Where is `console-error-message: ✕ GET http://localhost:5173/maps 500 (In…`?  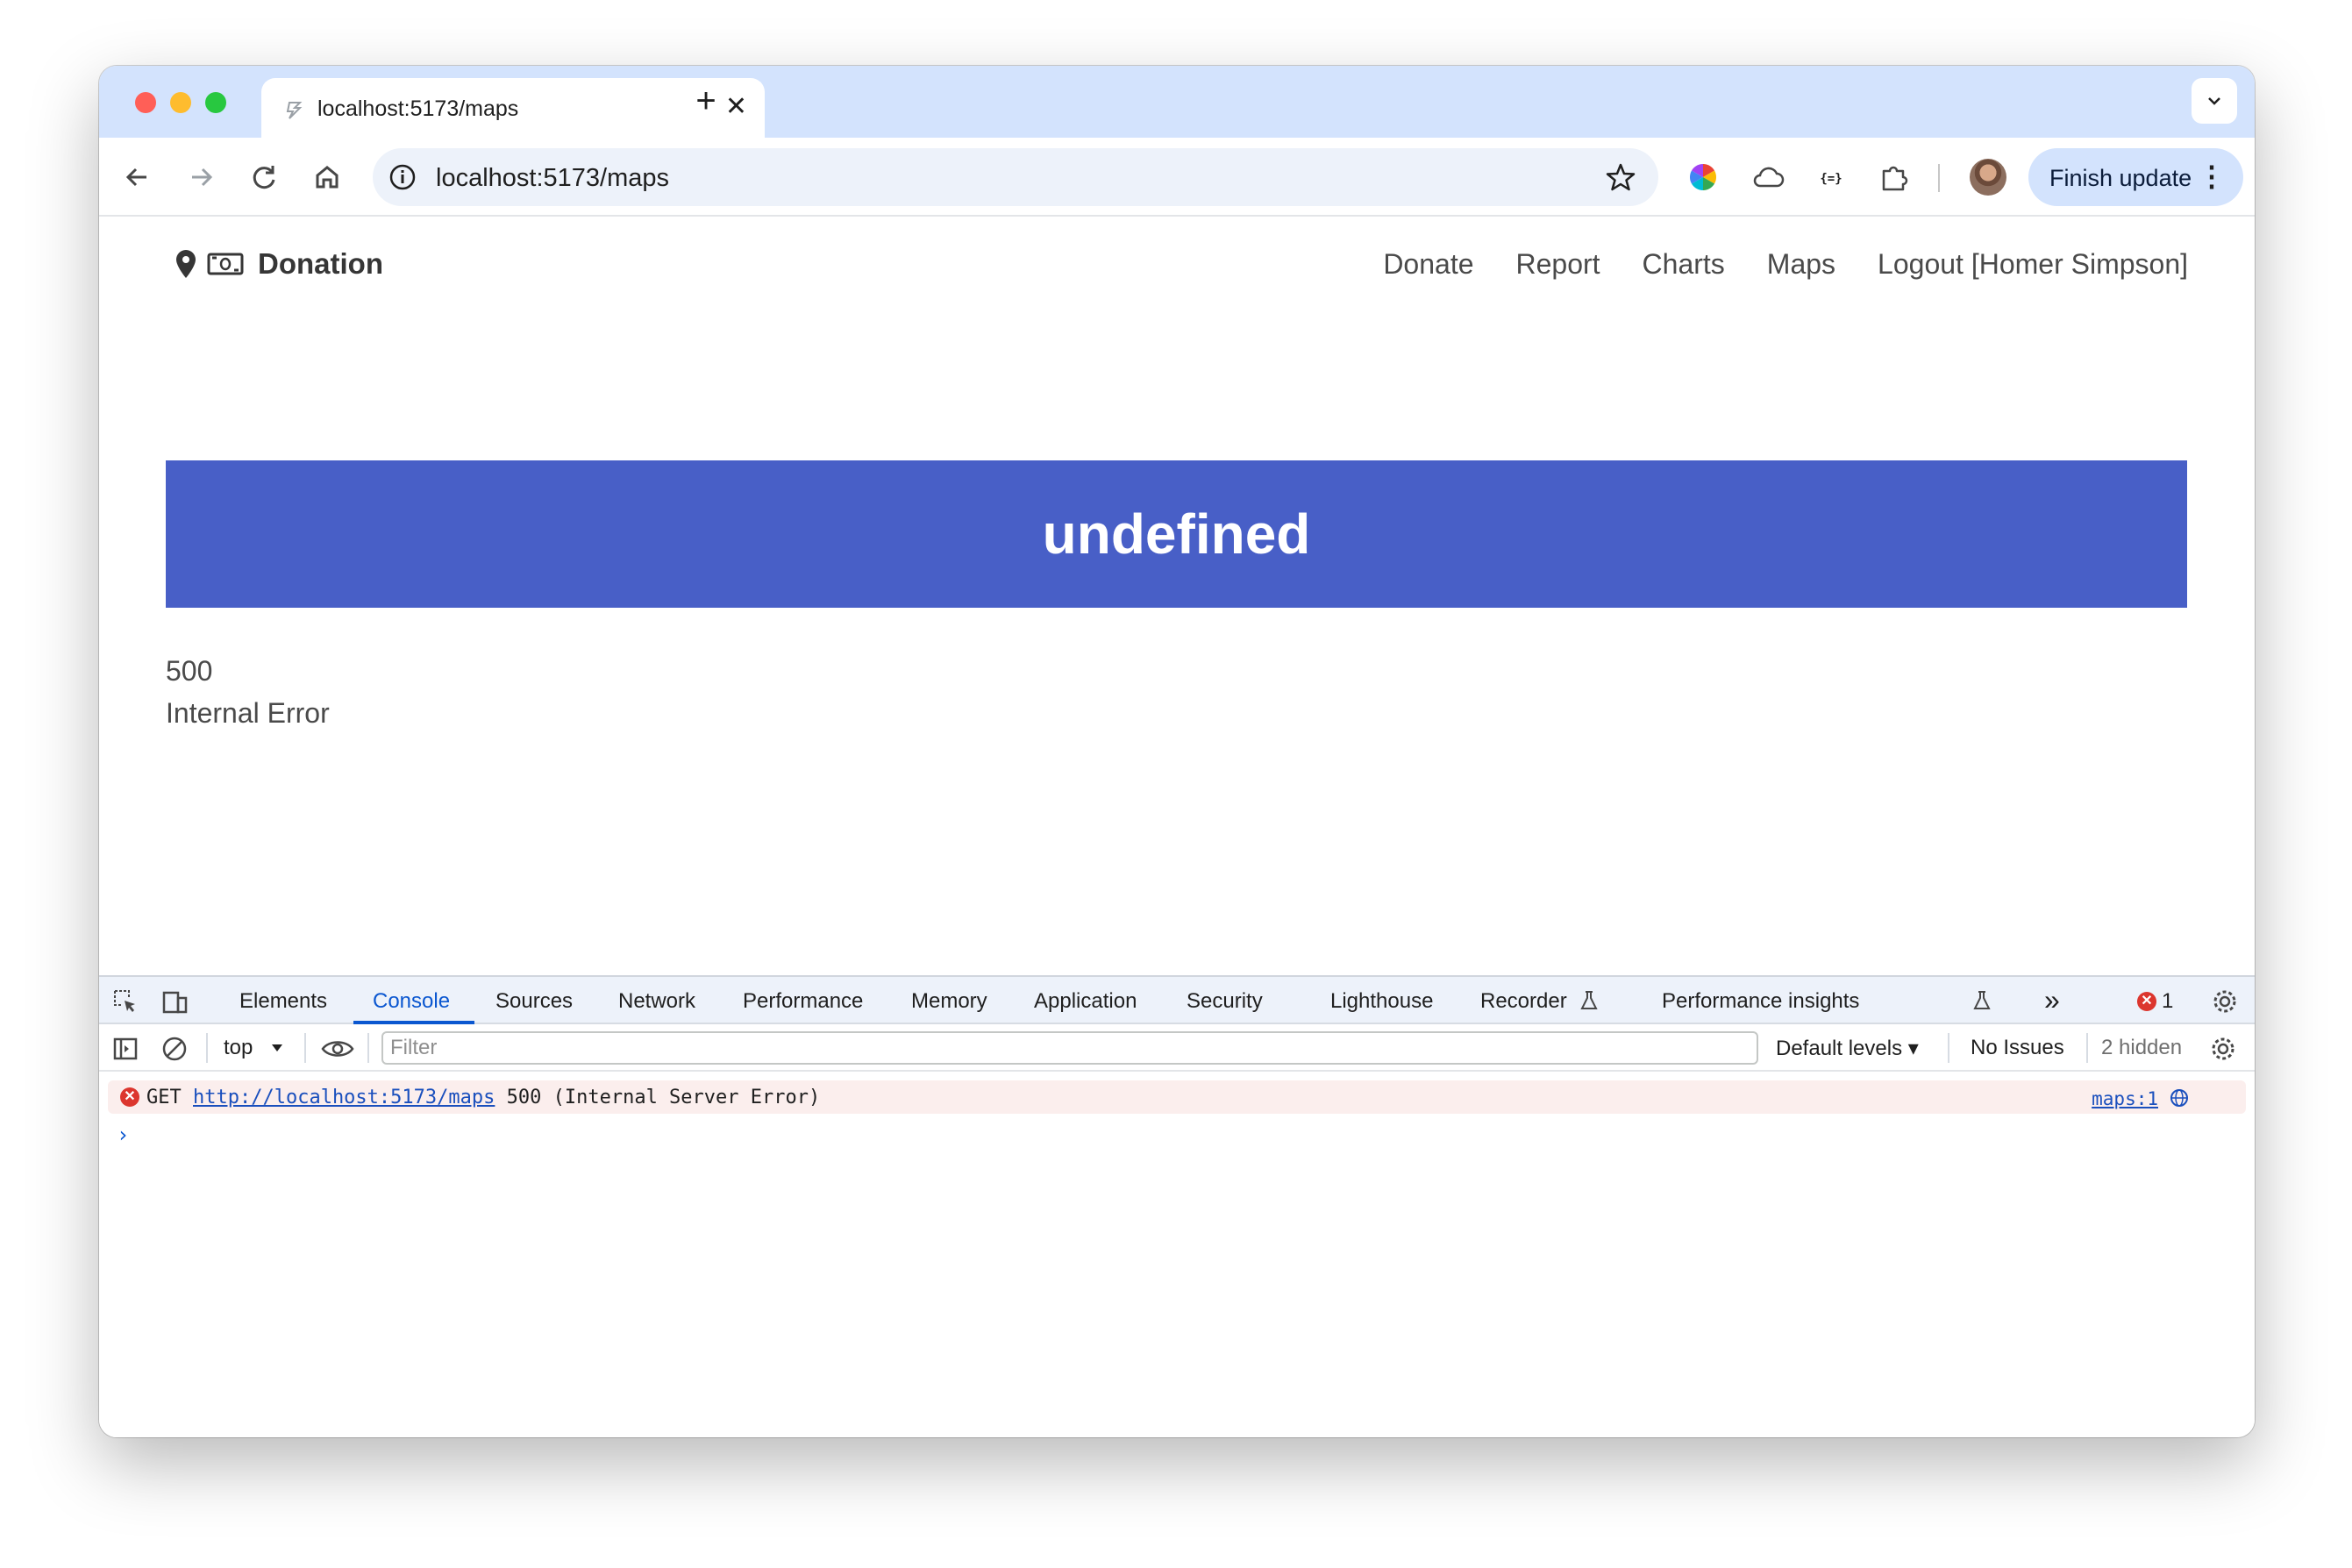
console-error-message: ✕ GET http://localhost:5173/maps 500 (In… is located at coordinates (1177, 1097).